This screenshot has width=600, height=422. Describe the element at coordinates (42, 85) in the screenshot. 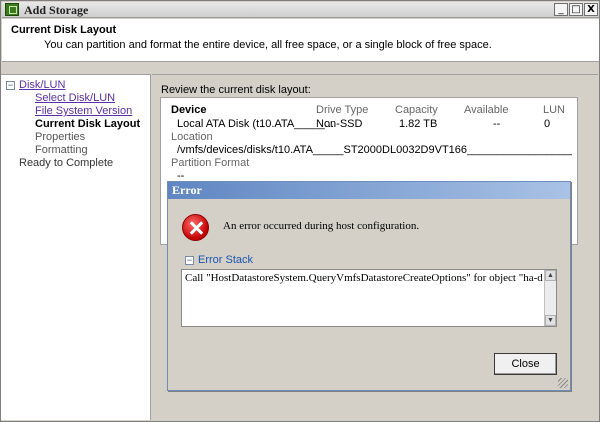

I see `nav-item-disk-lun: Disk/LUN` at that location.